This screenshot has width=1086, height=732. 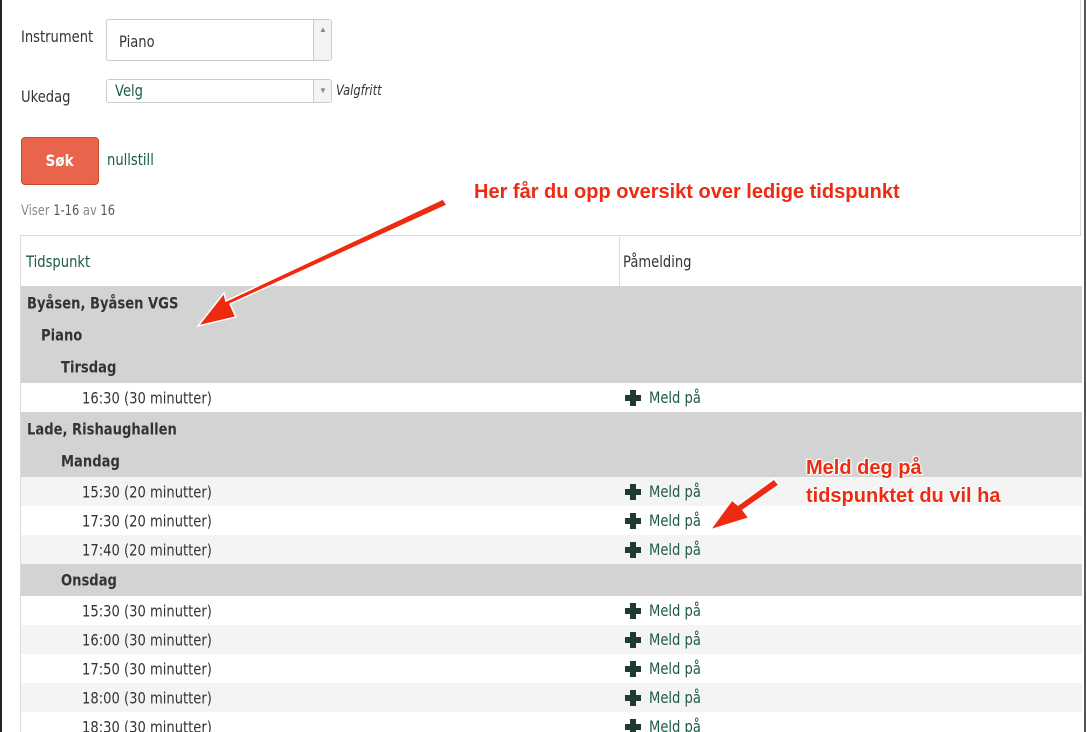 What do you see at coordinates (864, 468) in the screenshot?
I see `annotation-signup-line1: Meld deg på` at bounding box center [864, 468].